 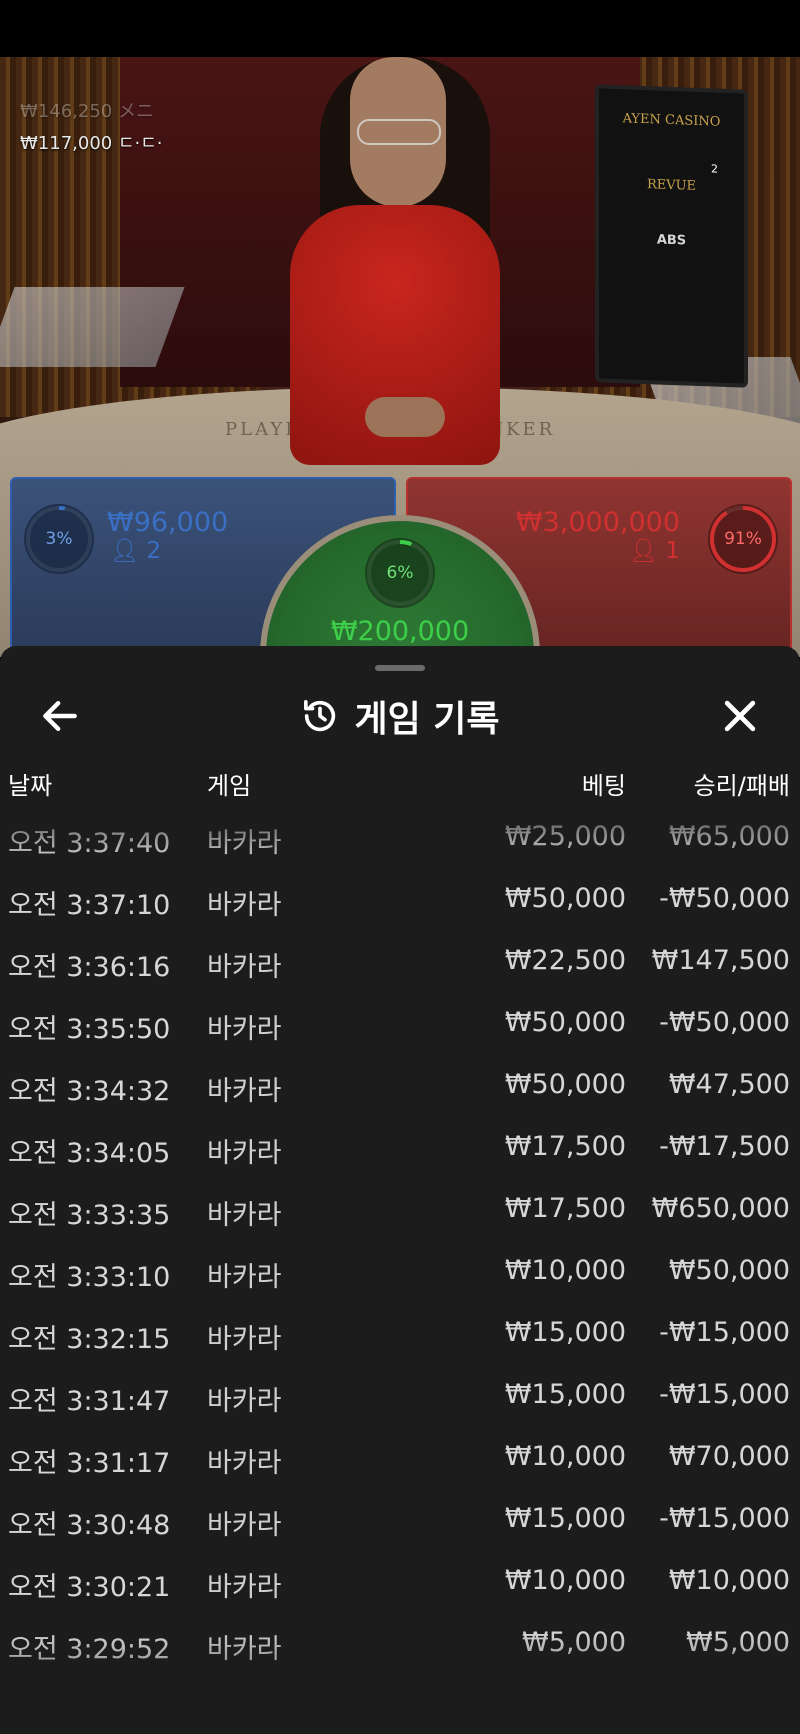 I want to click on monitor-logo: ABS, so click(x=671, y=240).